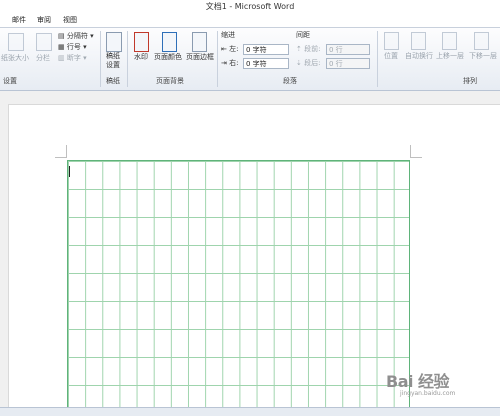  What do you see at coordinates (228, 35) in the screenshot?
I see `indent-title: 缩进` at bounding box center [228, 35].